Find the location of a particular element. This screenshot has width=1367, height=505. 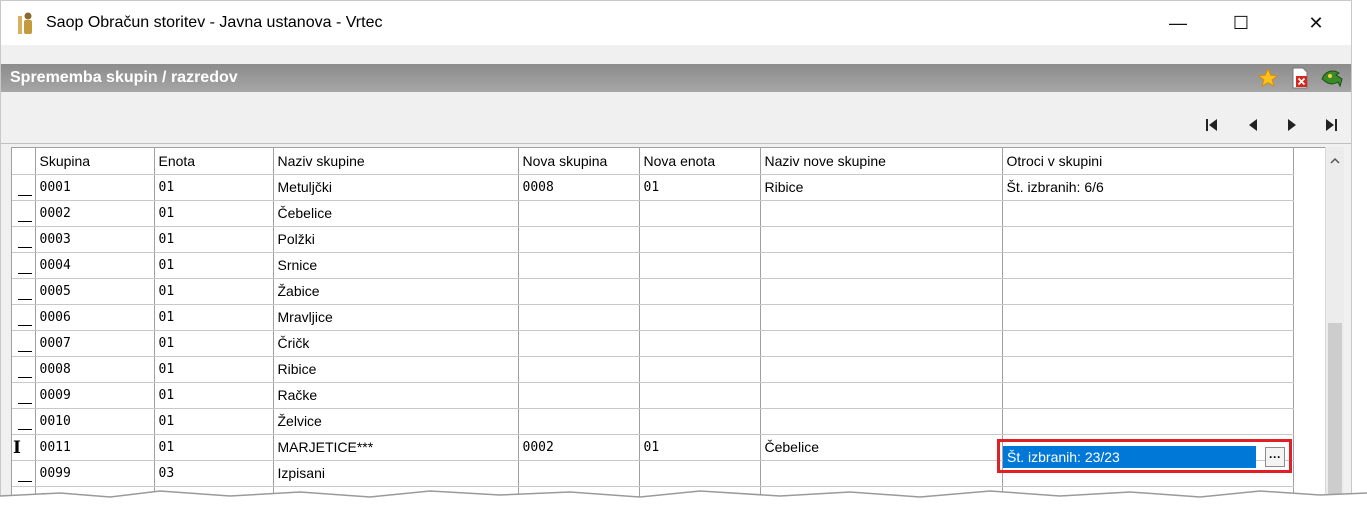

cell-skupina: 0004 is located at coordinates (95, 265).